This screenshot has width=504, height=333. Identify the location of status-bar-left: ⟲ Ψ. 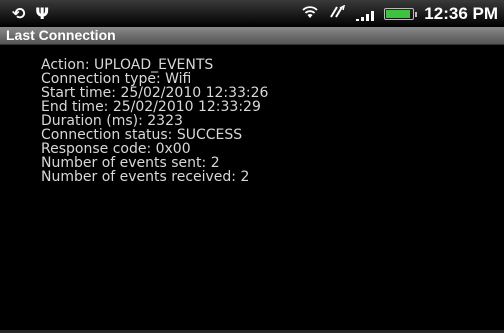
(30, 13).